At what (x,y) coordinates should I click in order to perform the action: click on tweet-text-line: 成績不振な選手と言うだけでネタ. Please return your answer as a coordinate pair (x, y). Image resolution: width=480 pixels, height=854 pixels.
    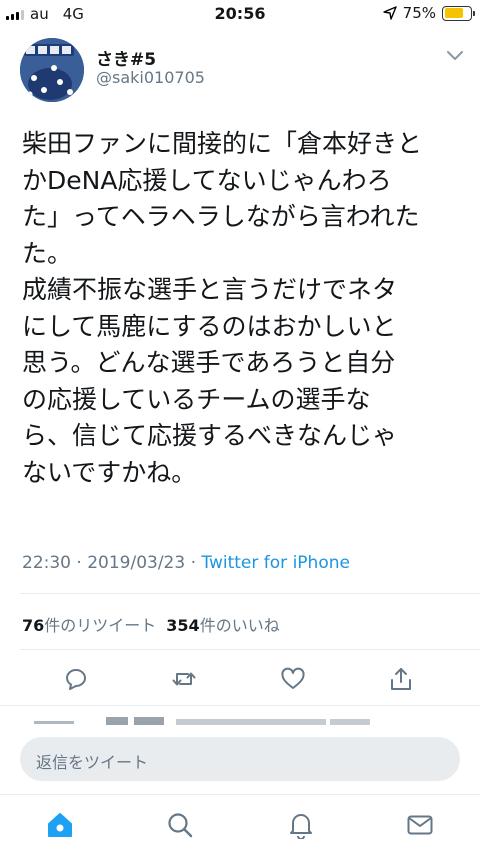
    Looking at the image, I should click on (210, 289).